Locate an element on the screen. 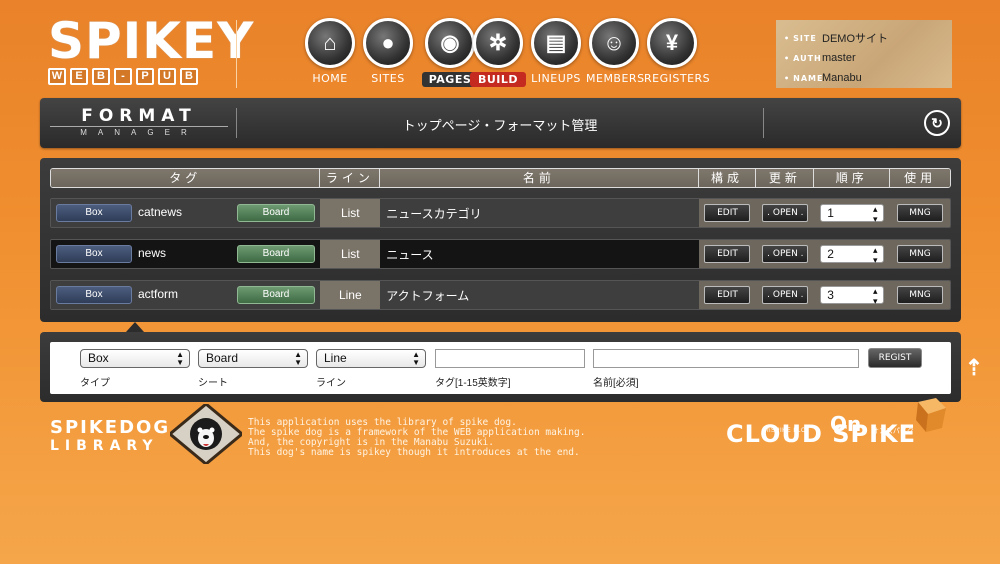  tag-input-label: タグ[1-15英数字] is located at coordinates (473, 383).